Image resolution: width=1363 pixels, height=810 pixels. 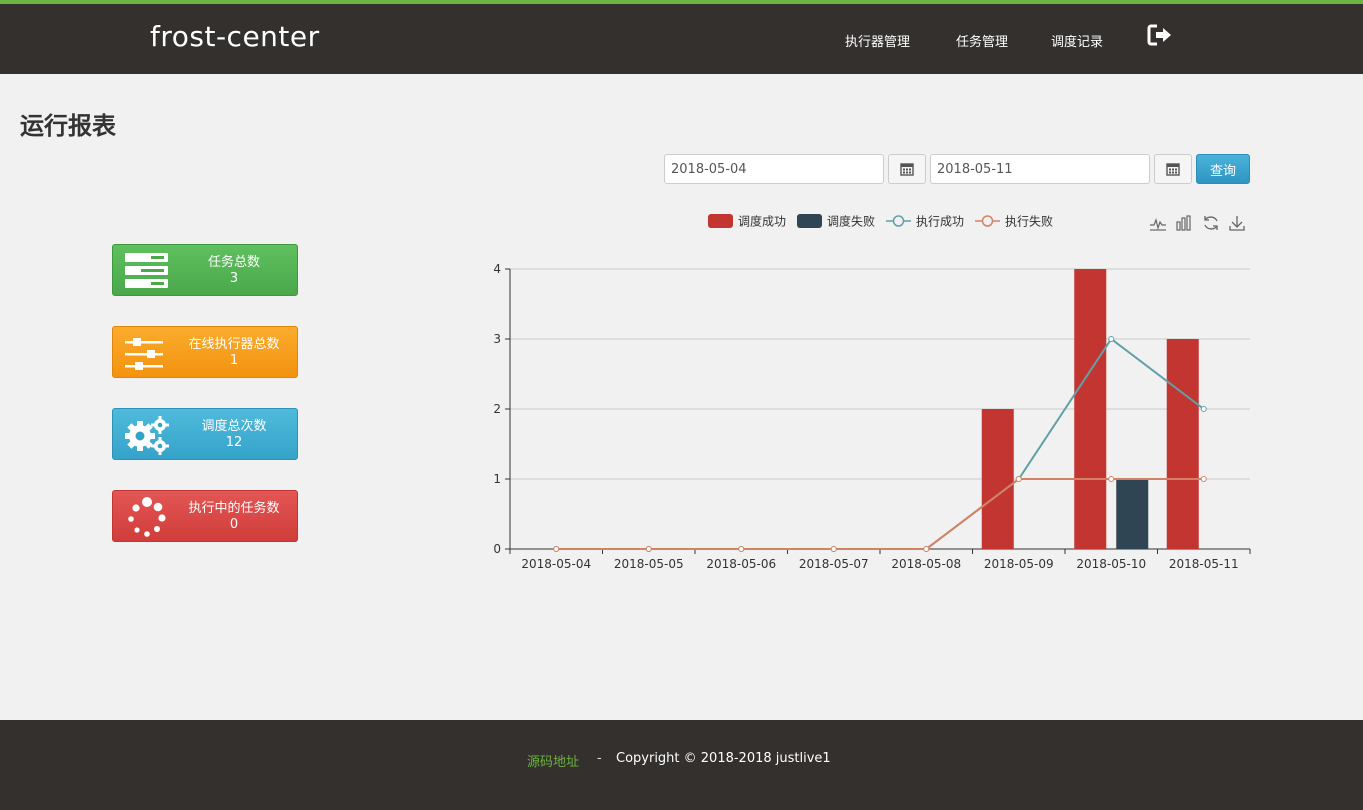 What do you see at coordinates (553, 760) in the screenshot?
I see `source-code-link: 源码地址` at bounding box center [553, 760].